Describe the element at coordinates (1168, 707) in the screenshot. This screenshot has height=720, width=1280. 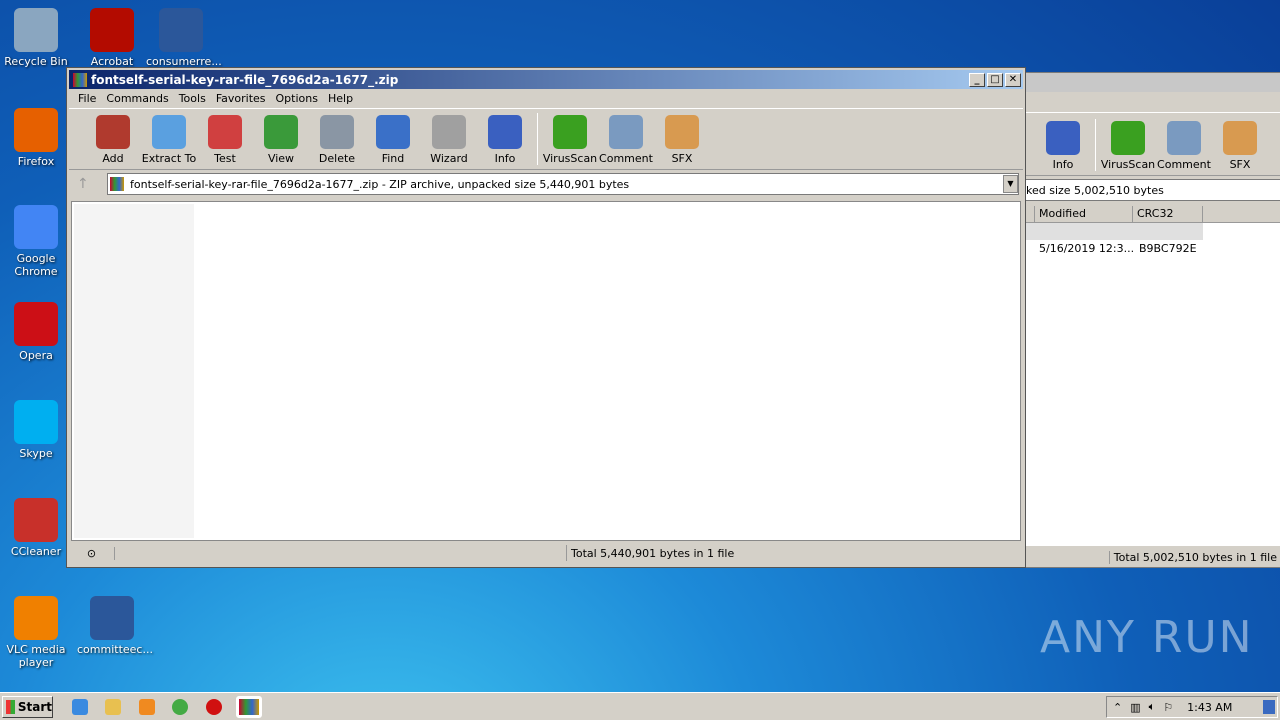
I see `flag-icon: ⚐` at that location.